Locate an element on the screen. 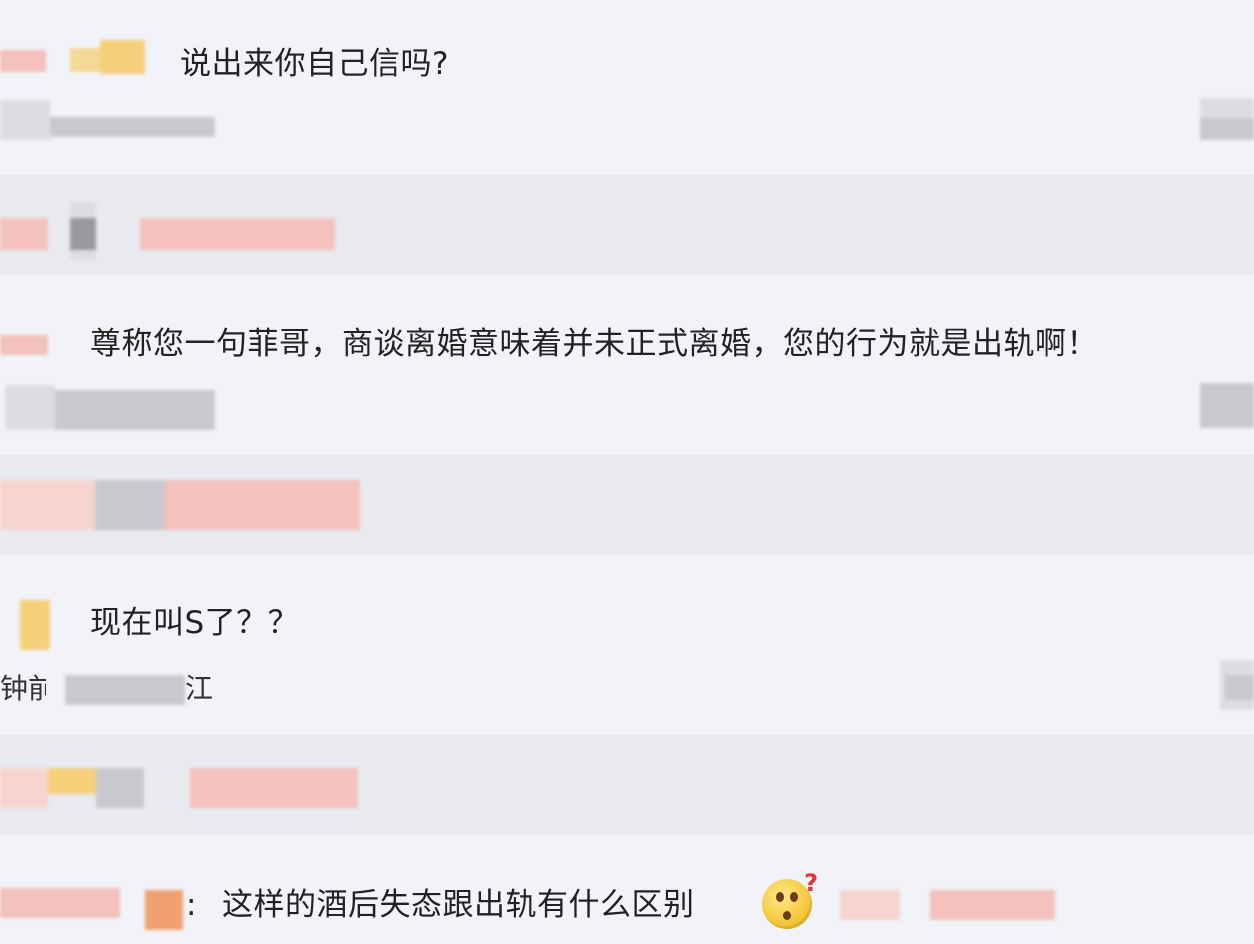 The height and width of the screenshot is (944, 1254). comment-item: : 这样的酒后失态跟出轨有什么区别 ? is located at coordinates (627, 889).